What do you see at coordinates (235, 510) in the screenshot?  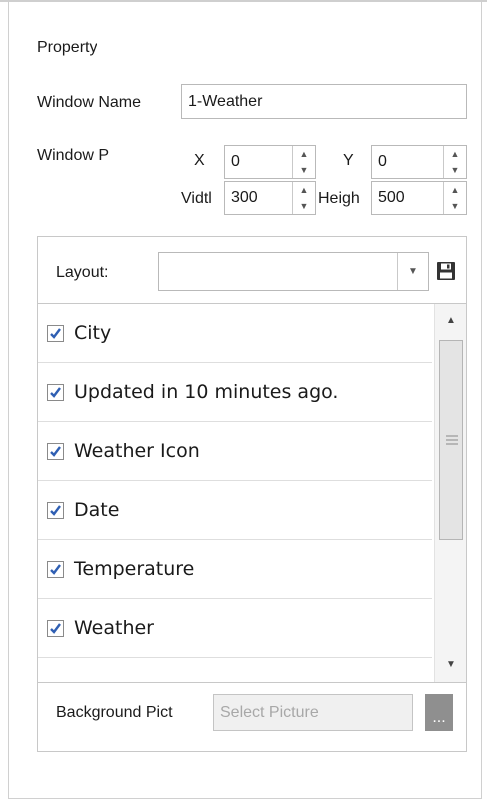 I see `list-item: Date` at bounding box center [235, 510].